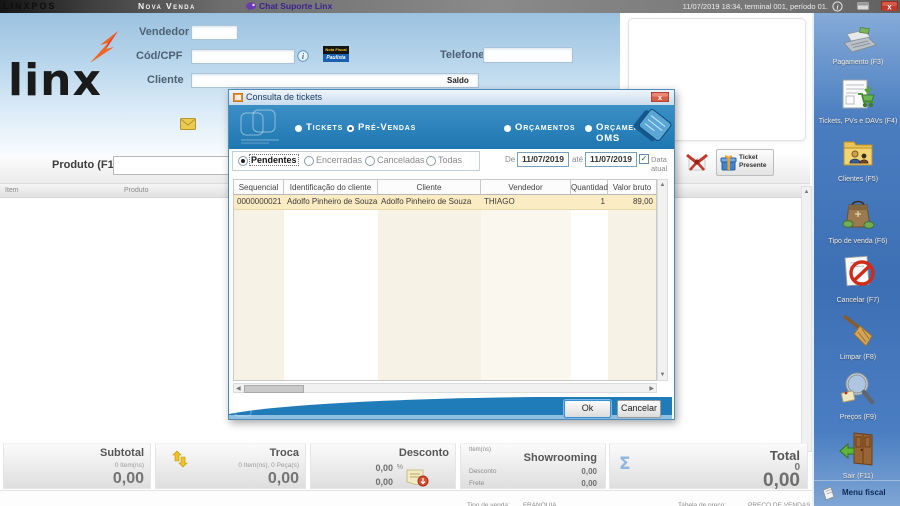 The image size is (900, 506). I want to click on dialog-titlebar: Consulta de tickets x, so click(451, 98).